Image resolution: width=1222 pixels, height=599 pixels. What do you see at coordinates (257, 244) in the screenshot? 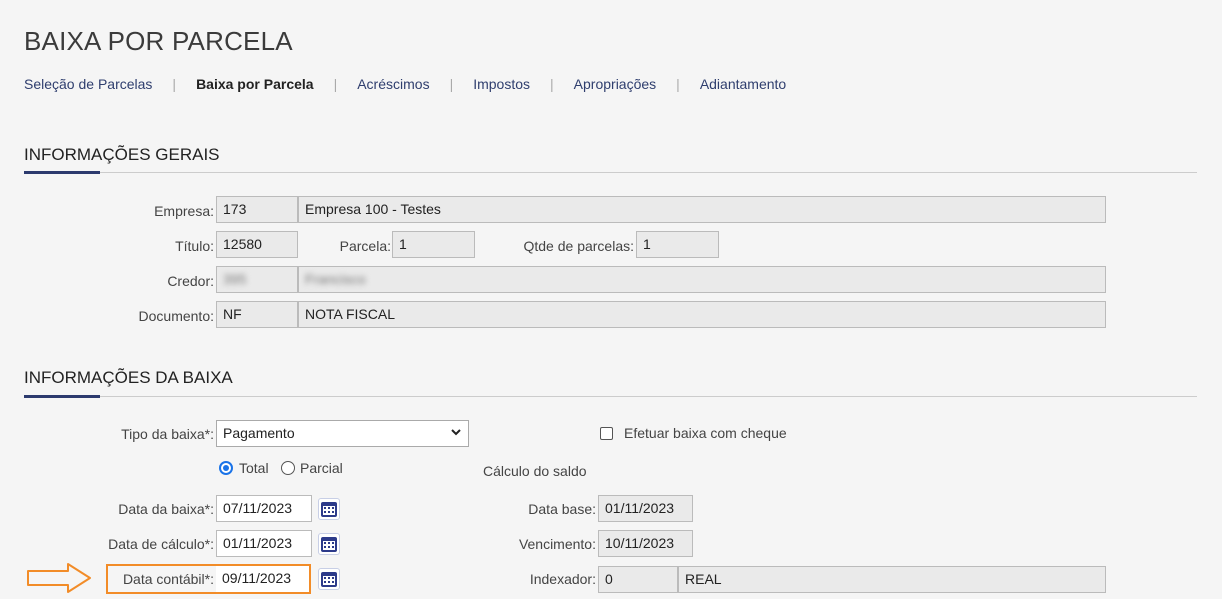
I see `titulo-field: 12580` at bounding box center [257, 244].